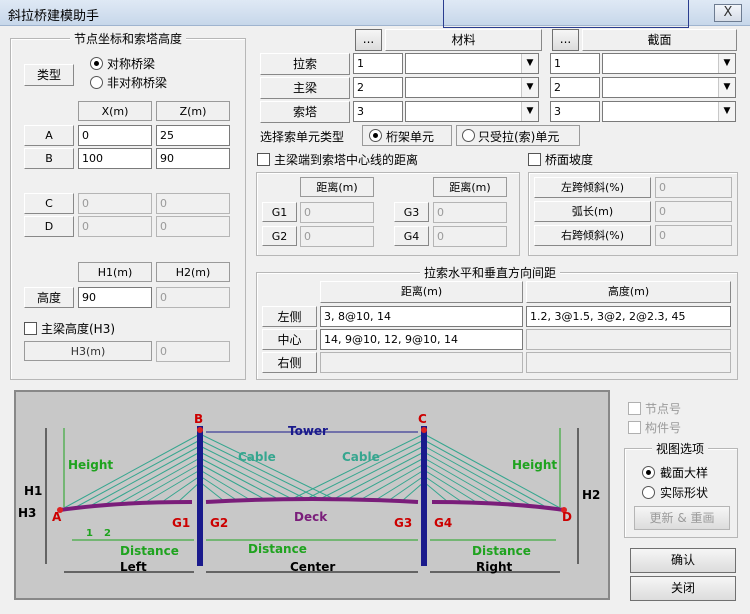 Image resolution: width=750 pixels, height=614 pixels. What do you see at coordinates (337, 187) in the screenshot?
I see `dist-col-header-1: 距离(m)` at bounding box center [337, 187].